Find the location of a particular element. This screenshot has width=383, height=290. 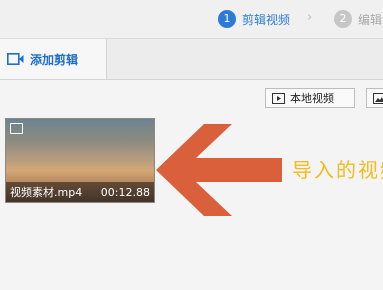

local-video-button: 本地视频 is located at coordinates (310, 98).